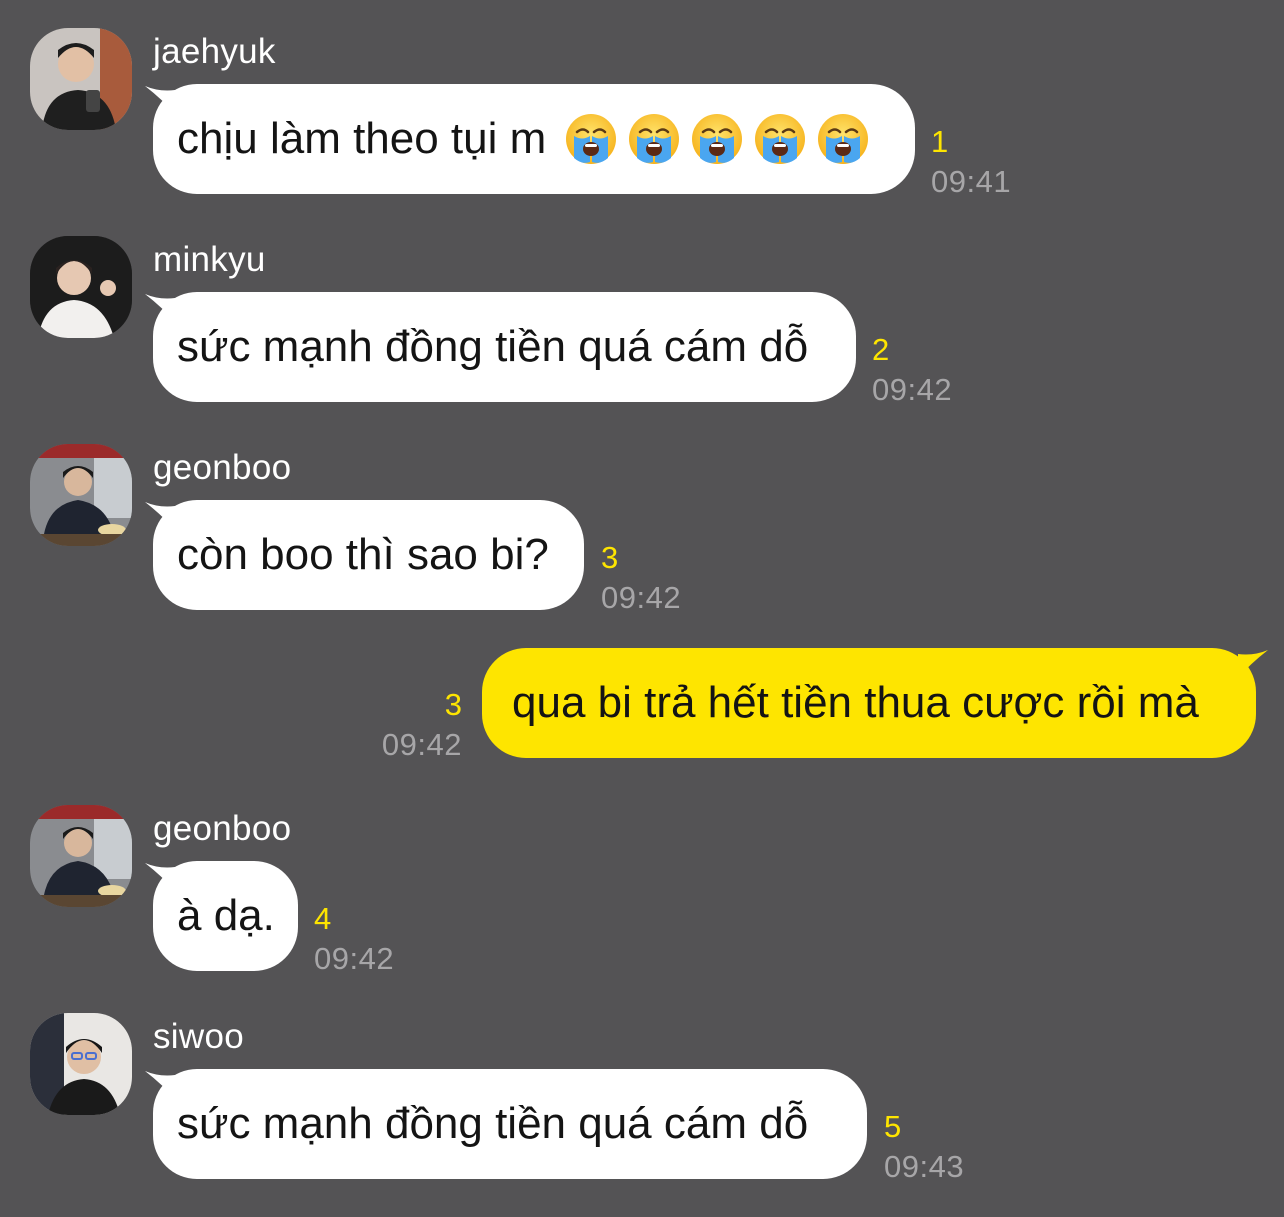 The width and height of the screenshot is (1284, 1217). I want to click on message-text: qua bi trả hết tiền thua cược rồi mà, so click(855, 702).